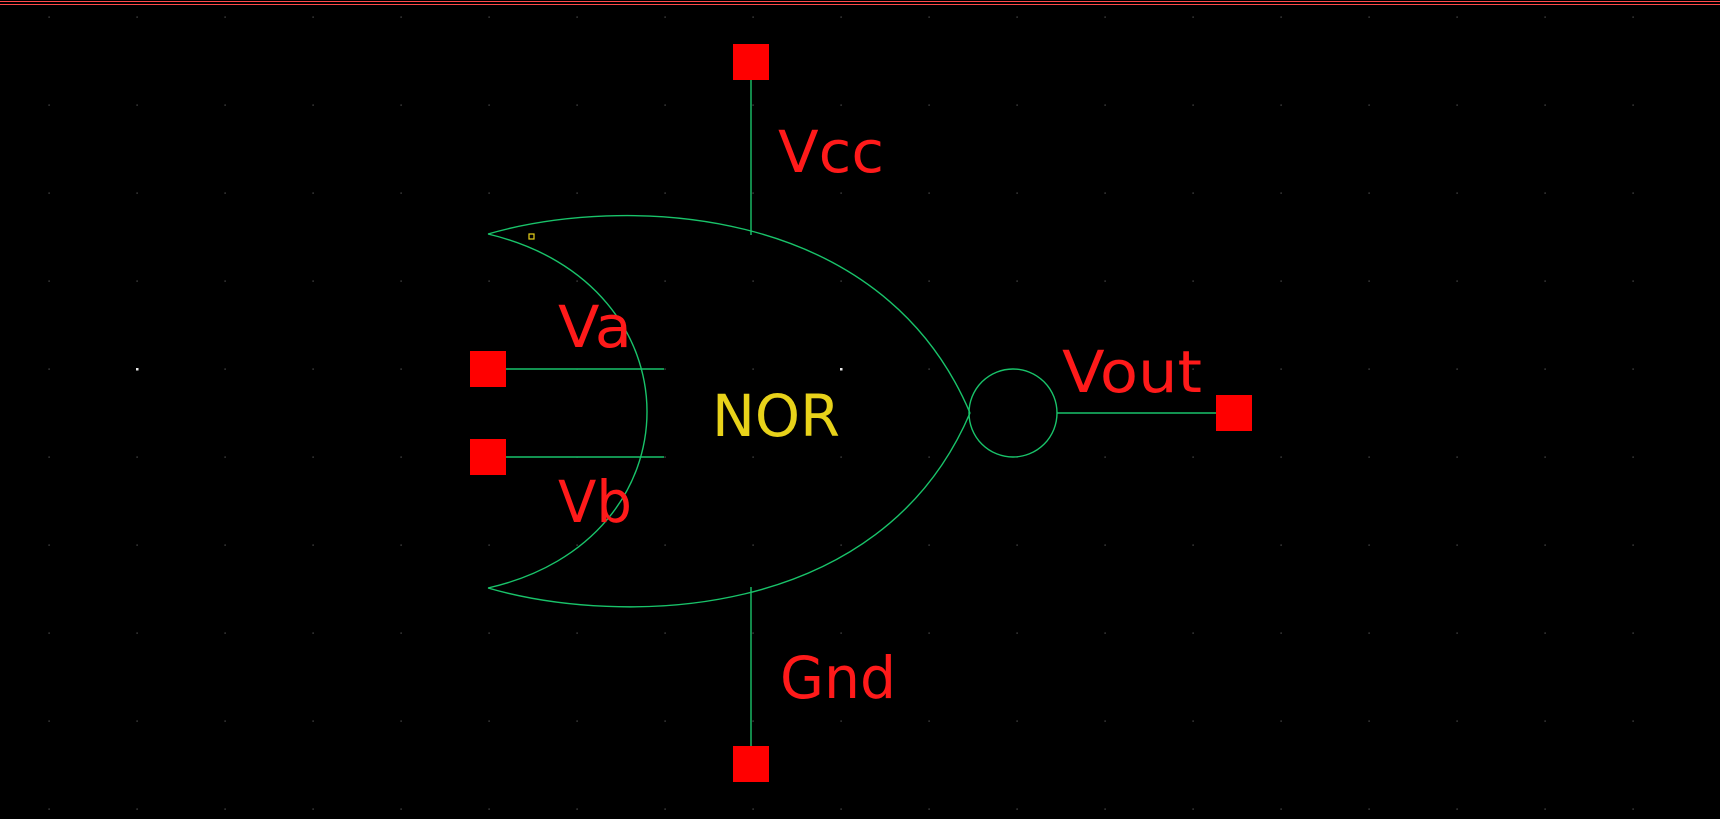 This screenshot has height=819, width=1720. I want to click on grid-major-dot, so click(841, 369).